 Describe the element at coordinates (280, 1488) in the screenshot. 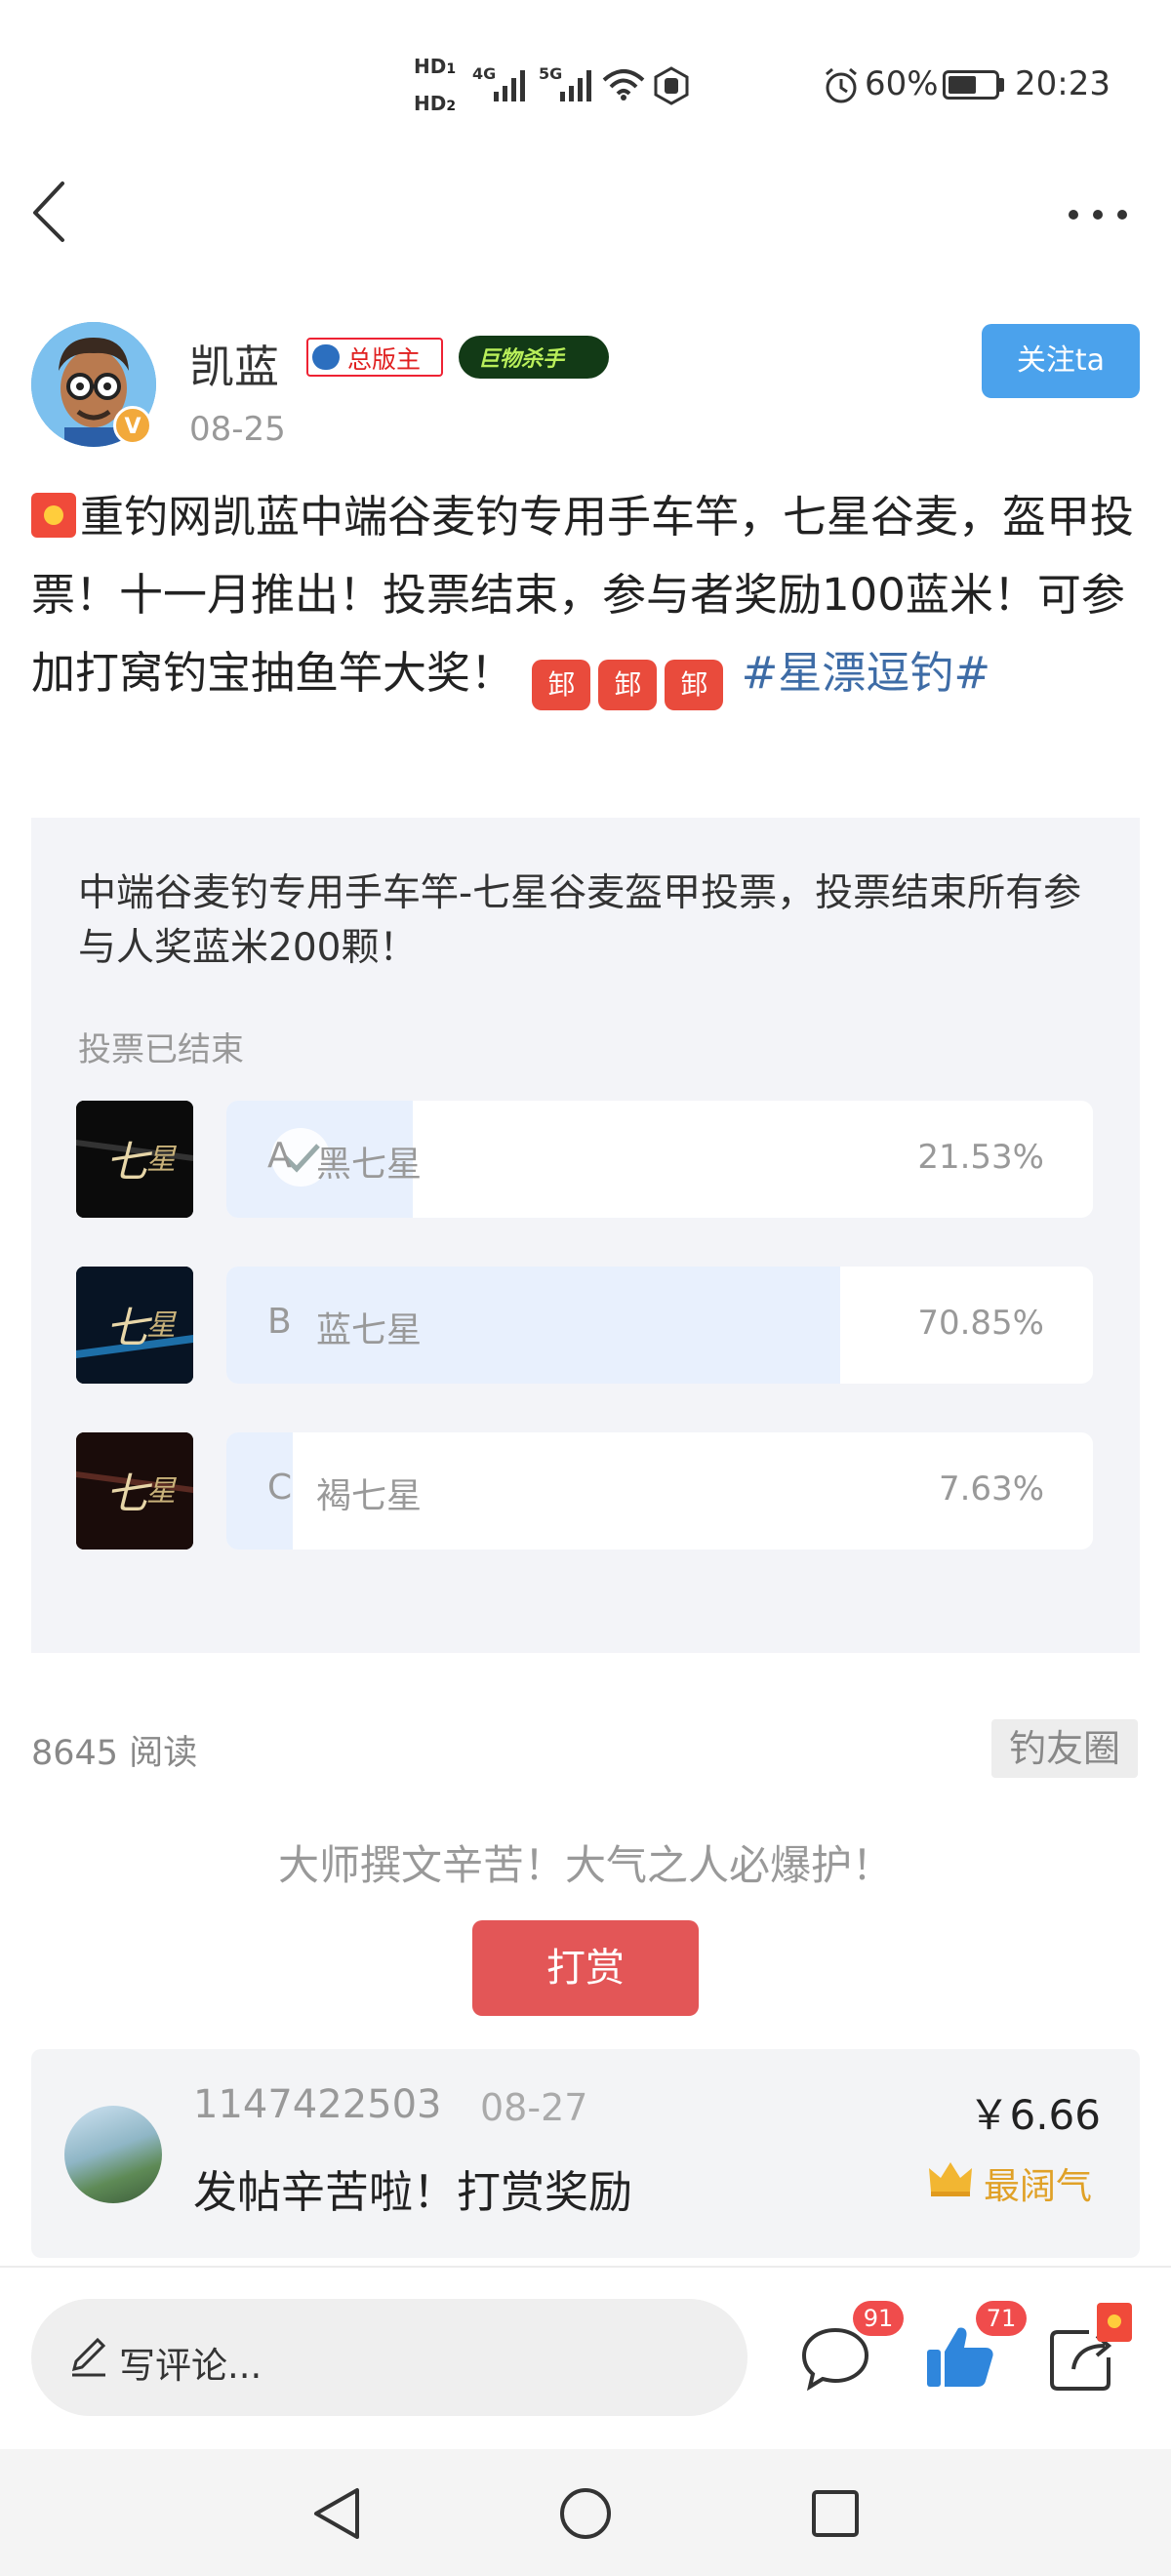

I see `option-c-letter: C` at that location.